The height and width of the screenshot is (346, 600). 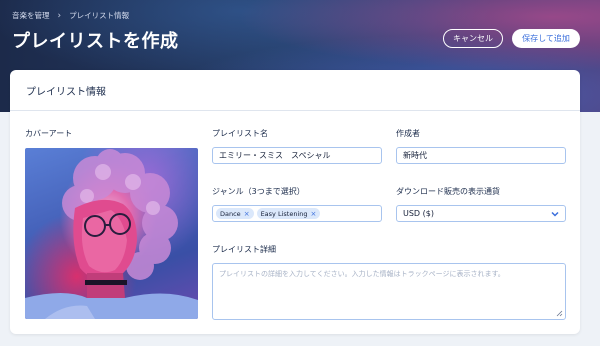 I want to click on page-title: プレイリストを作成, so click(x=95, y=41).